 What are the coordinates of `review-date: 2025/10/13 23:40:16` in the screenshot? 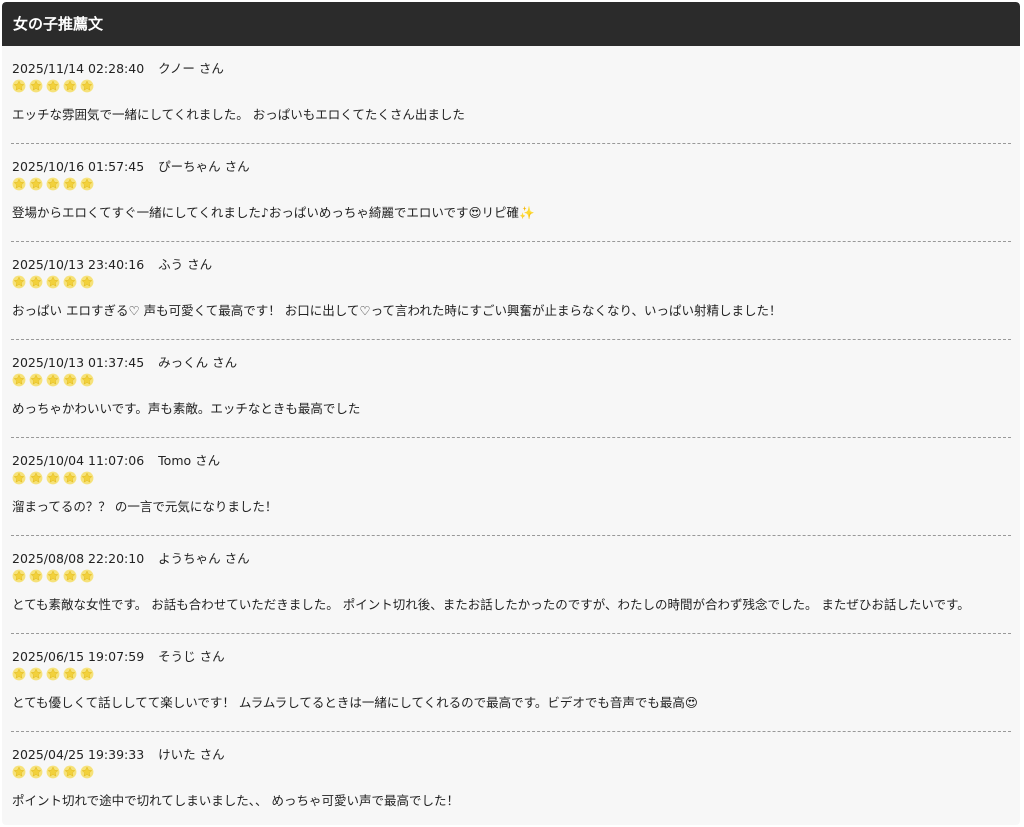 It's located at (78, 264).